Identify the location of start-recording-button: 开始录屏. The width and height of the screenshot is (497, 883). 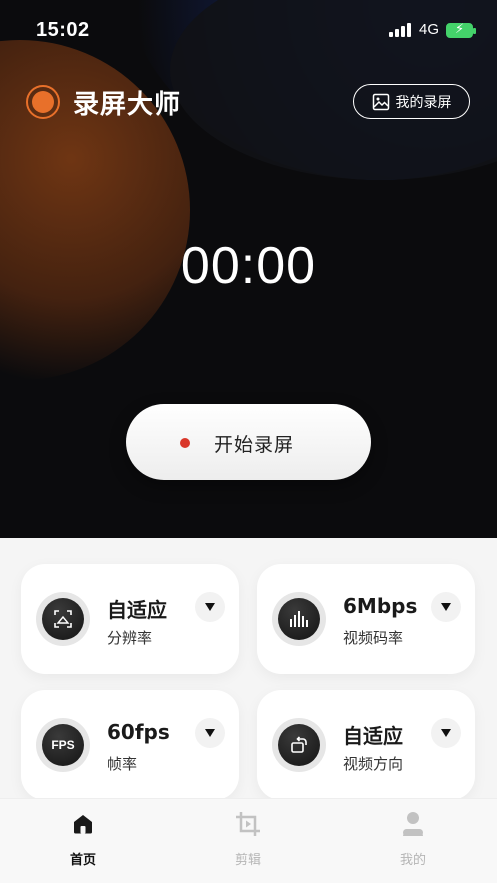
(248, 442).